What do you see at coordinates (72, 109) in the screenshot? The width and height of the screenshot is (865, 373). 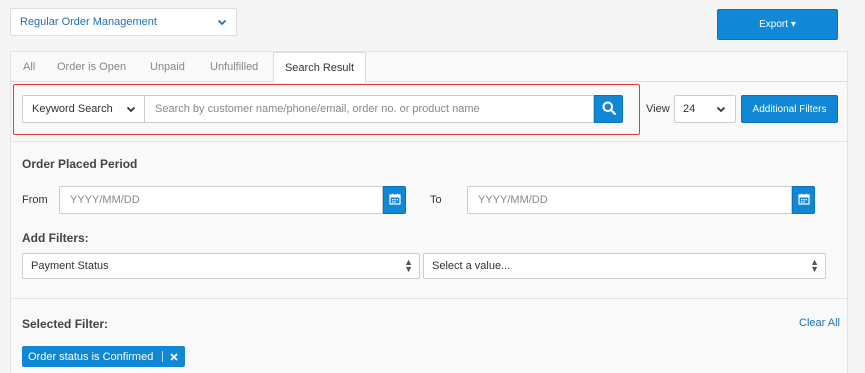 I see `search-type-value: Keyword Search` at bounding box center [72, 109].